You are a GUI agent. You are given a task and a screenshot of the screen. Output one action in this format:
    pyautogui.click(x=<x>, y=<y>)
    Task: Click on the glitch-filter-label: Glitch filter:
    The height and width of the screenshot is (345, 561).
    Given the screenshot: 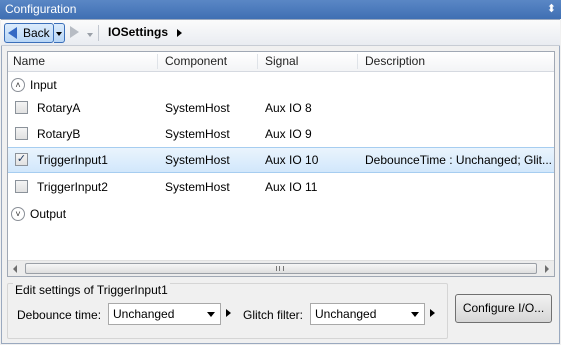 What is the action you would take?
    pyautogui.click(x=273, y=315)
    